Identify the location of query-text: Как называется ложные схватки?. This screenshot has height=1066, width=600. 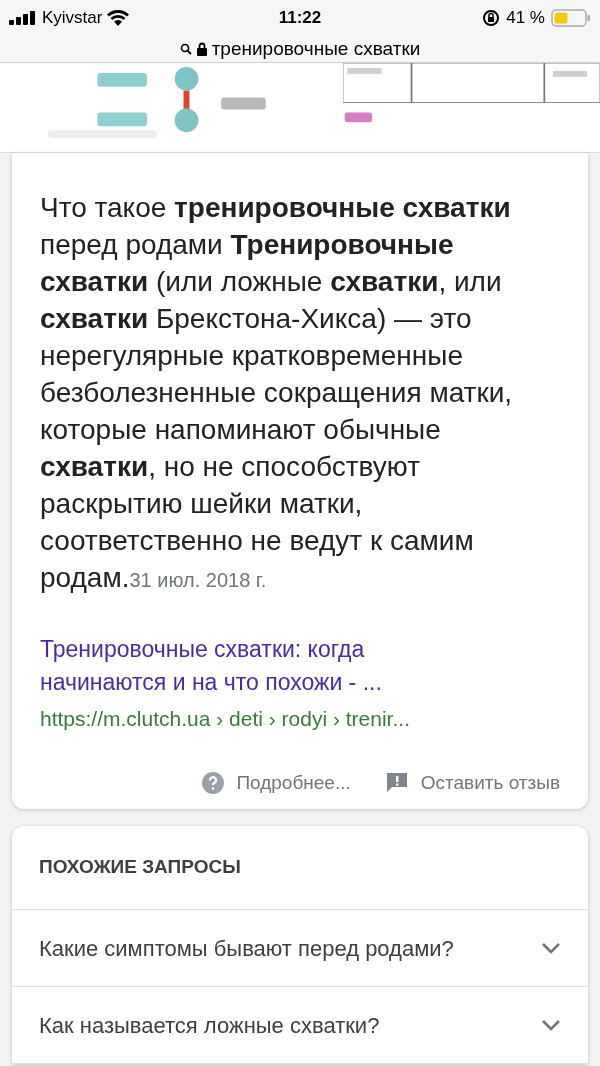
(209, 1025).